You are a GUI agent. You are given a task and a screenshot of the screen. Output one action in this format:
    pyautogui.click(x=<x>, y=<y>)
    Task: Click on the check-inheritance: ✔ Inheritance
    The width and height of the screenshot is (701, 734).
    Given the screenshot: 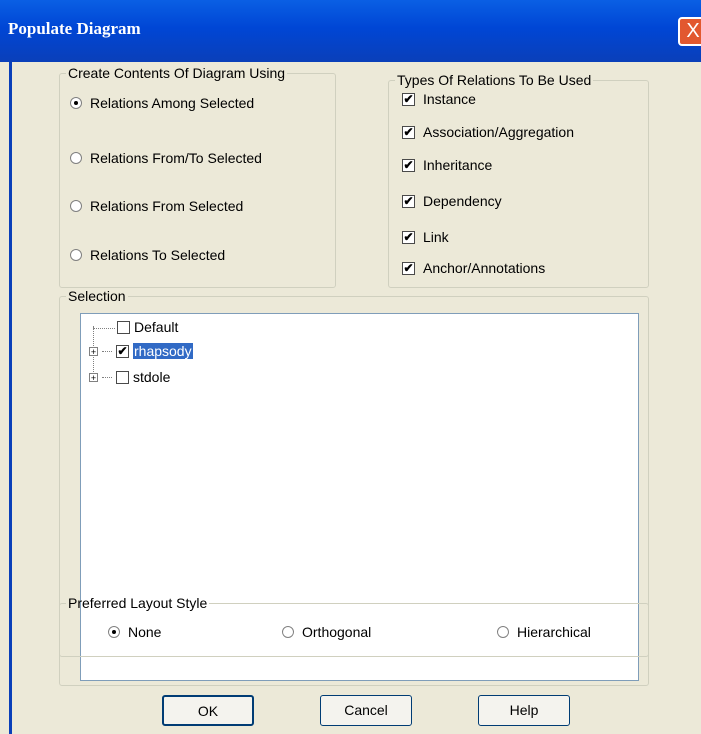 What is the action you would take?
    pyautogui.click(x=447, y=165)
    